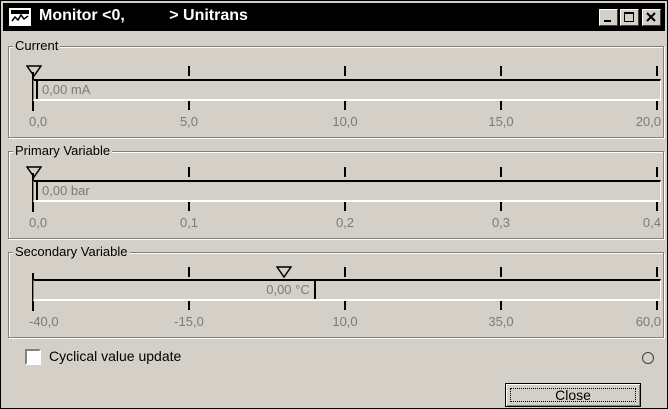 This screenshot has width=668, height=409. What do you see at coordinates (501, 321) in the screenshot?
I see `scale-tick-label: 35,0` at bounding box center [501, 321].